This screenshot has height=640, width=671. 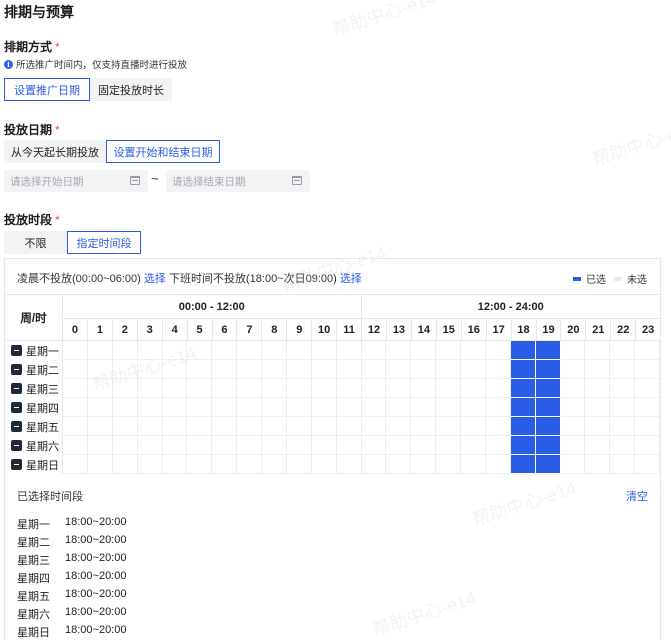 What do you see at coordinates (35, 242) in the screenshot?
I see `unlimited-button: 不限` at bounding box center [35, 242].